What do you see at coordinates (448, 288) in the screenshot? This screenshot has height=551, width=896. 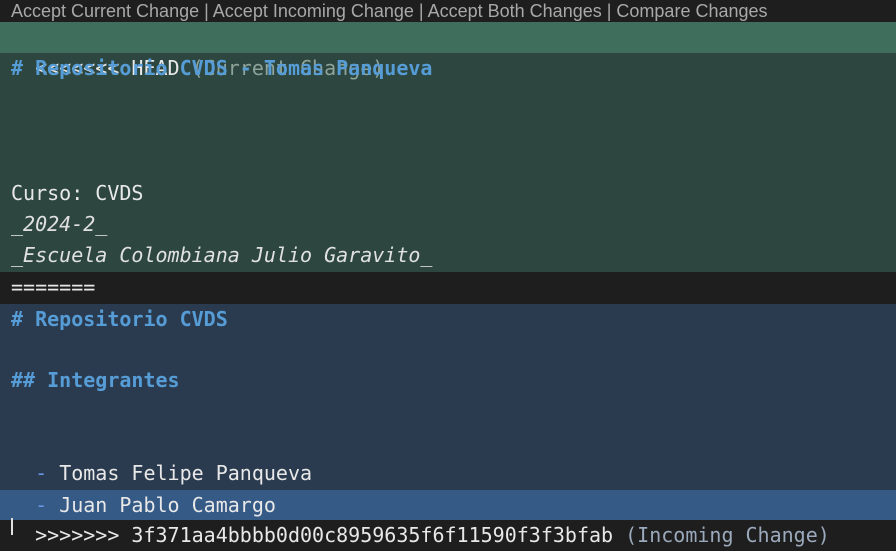 I see `conflict-divider-region` at bounding box center [448, 288].